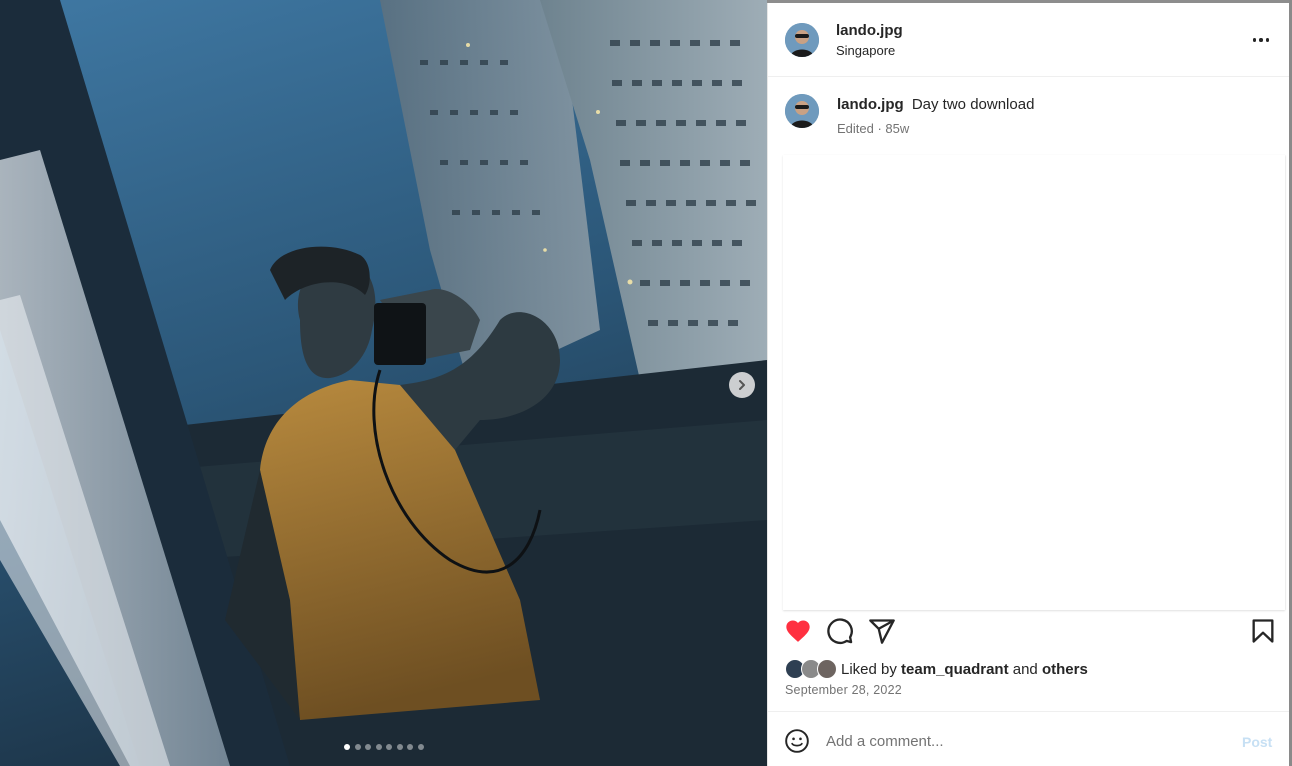 The width and height of the screenshot is (1292, 766). What do you see at coordinates (973, 104) in the screenshot?
I see `caption-body: Day two download` at bounding box center [973, 104].